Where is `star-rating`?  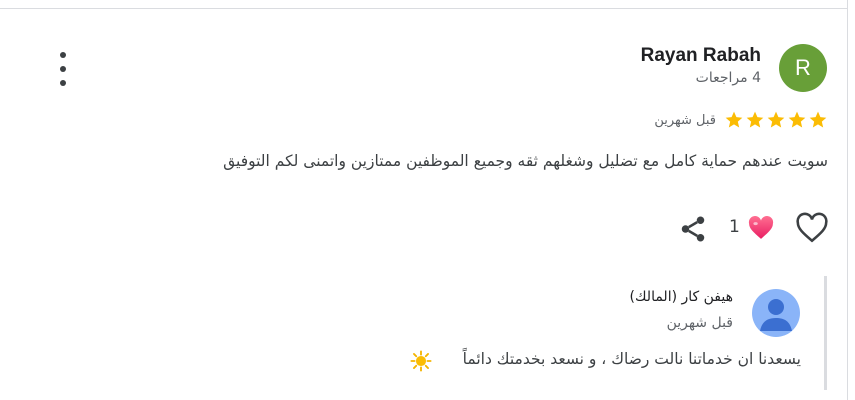
star-rating is located at coordinates (776, 122).